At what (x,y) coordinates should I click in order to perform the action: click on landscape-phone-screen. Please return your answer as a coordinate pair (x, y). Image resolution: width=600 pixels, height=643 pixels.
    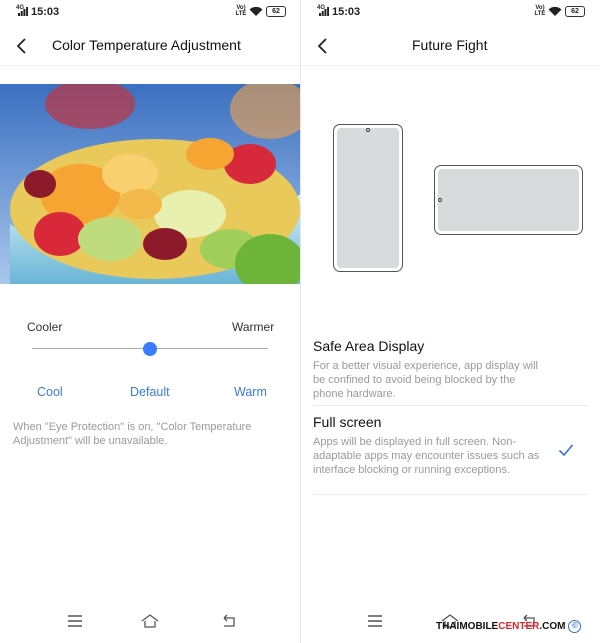
    Looking at the image, I should click on (508, 200).